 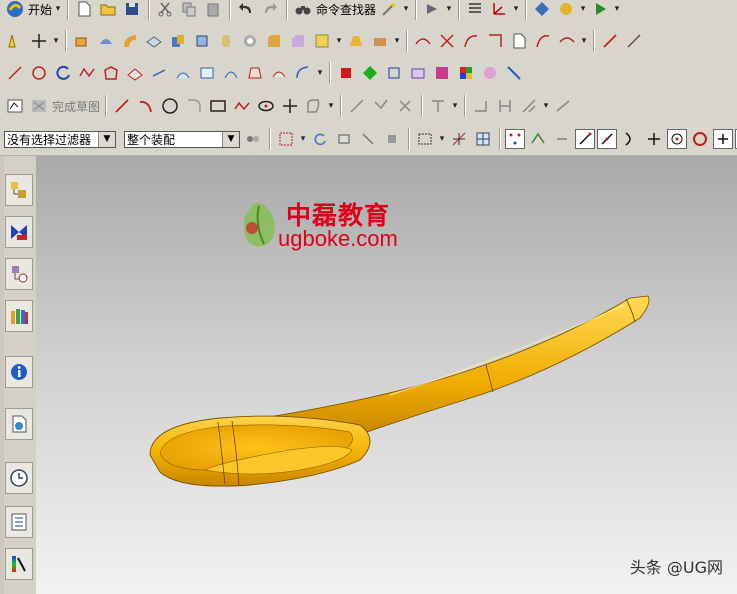 I want to click on info-history-tab, so click(x=19, y=372).